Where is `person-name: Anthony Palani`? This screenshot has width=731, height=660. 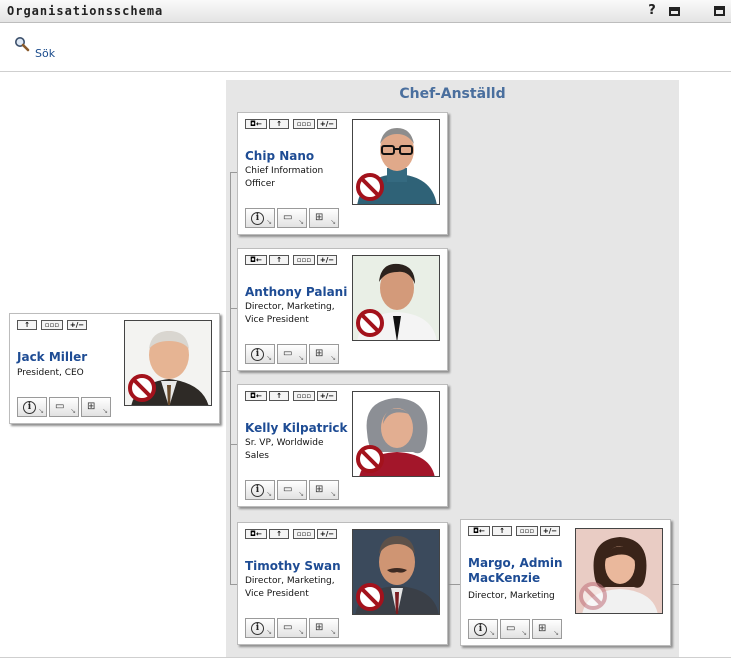
person-name: Anthony Palani is located at coordinates (296, 292).